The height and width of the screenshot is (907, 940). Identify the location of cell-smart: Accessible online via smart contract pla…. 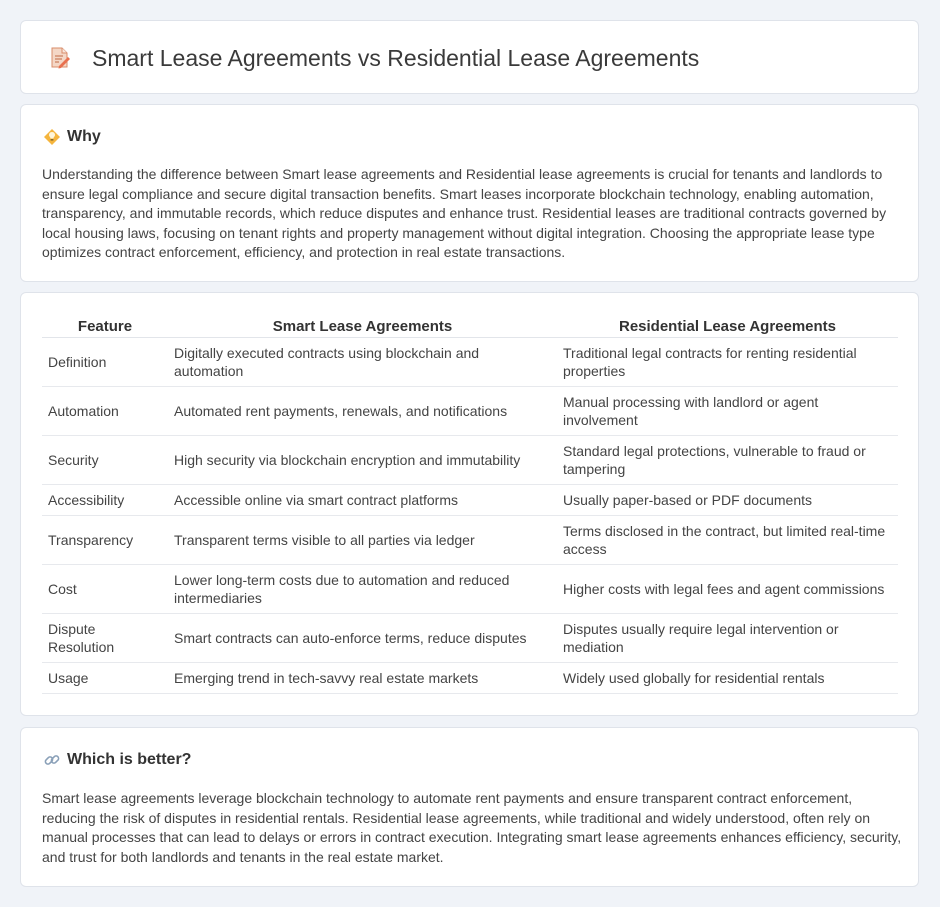
(362, 500).